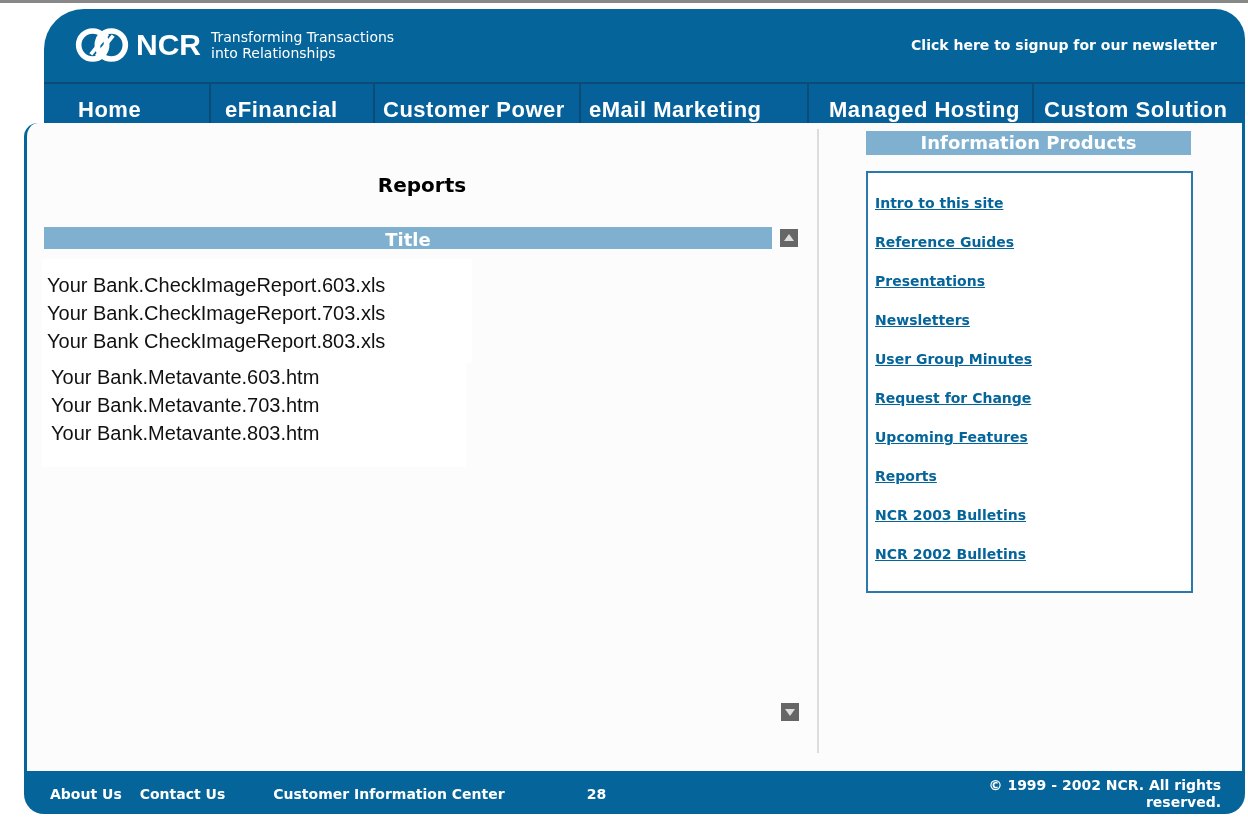 This screenshot has width=1248, height=835. Describe the element at coordinates (168, 45) in the screenshot. I see `brand-name: NCR` at that location.